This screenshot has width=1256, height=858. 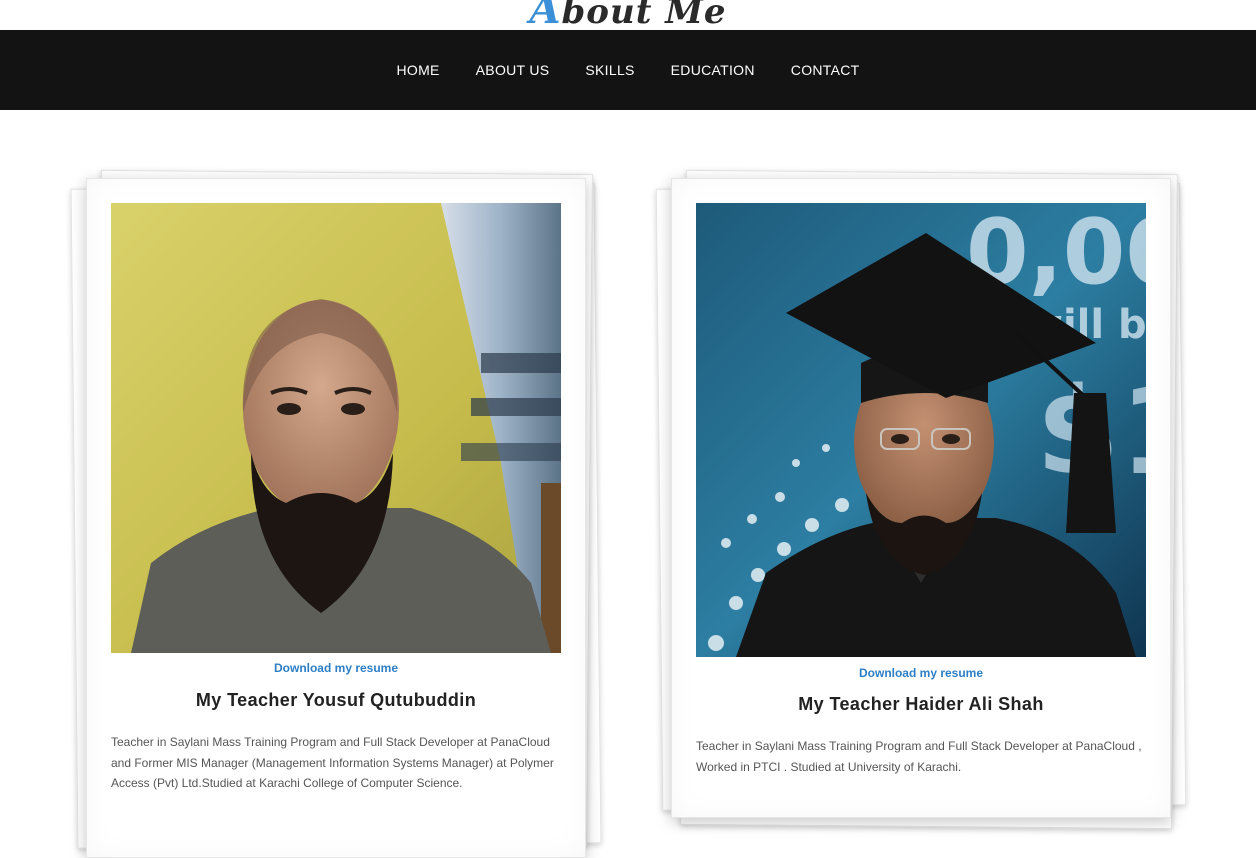 I want to click on profile-title: My Teacher Haider Ali Shah, so click(x=921, y=704).